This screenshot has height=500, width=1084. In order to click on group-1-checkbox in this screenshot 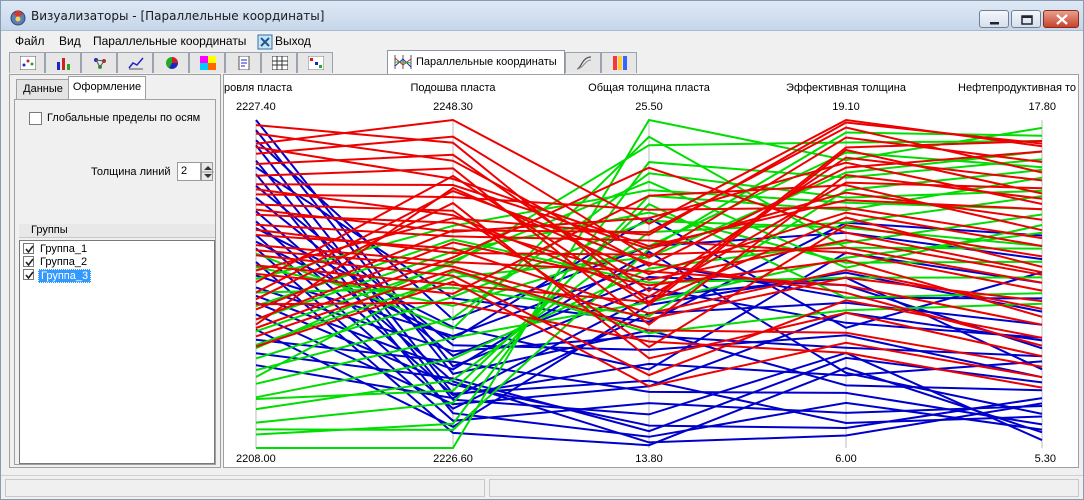, I will do `click(28, 248)`.